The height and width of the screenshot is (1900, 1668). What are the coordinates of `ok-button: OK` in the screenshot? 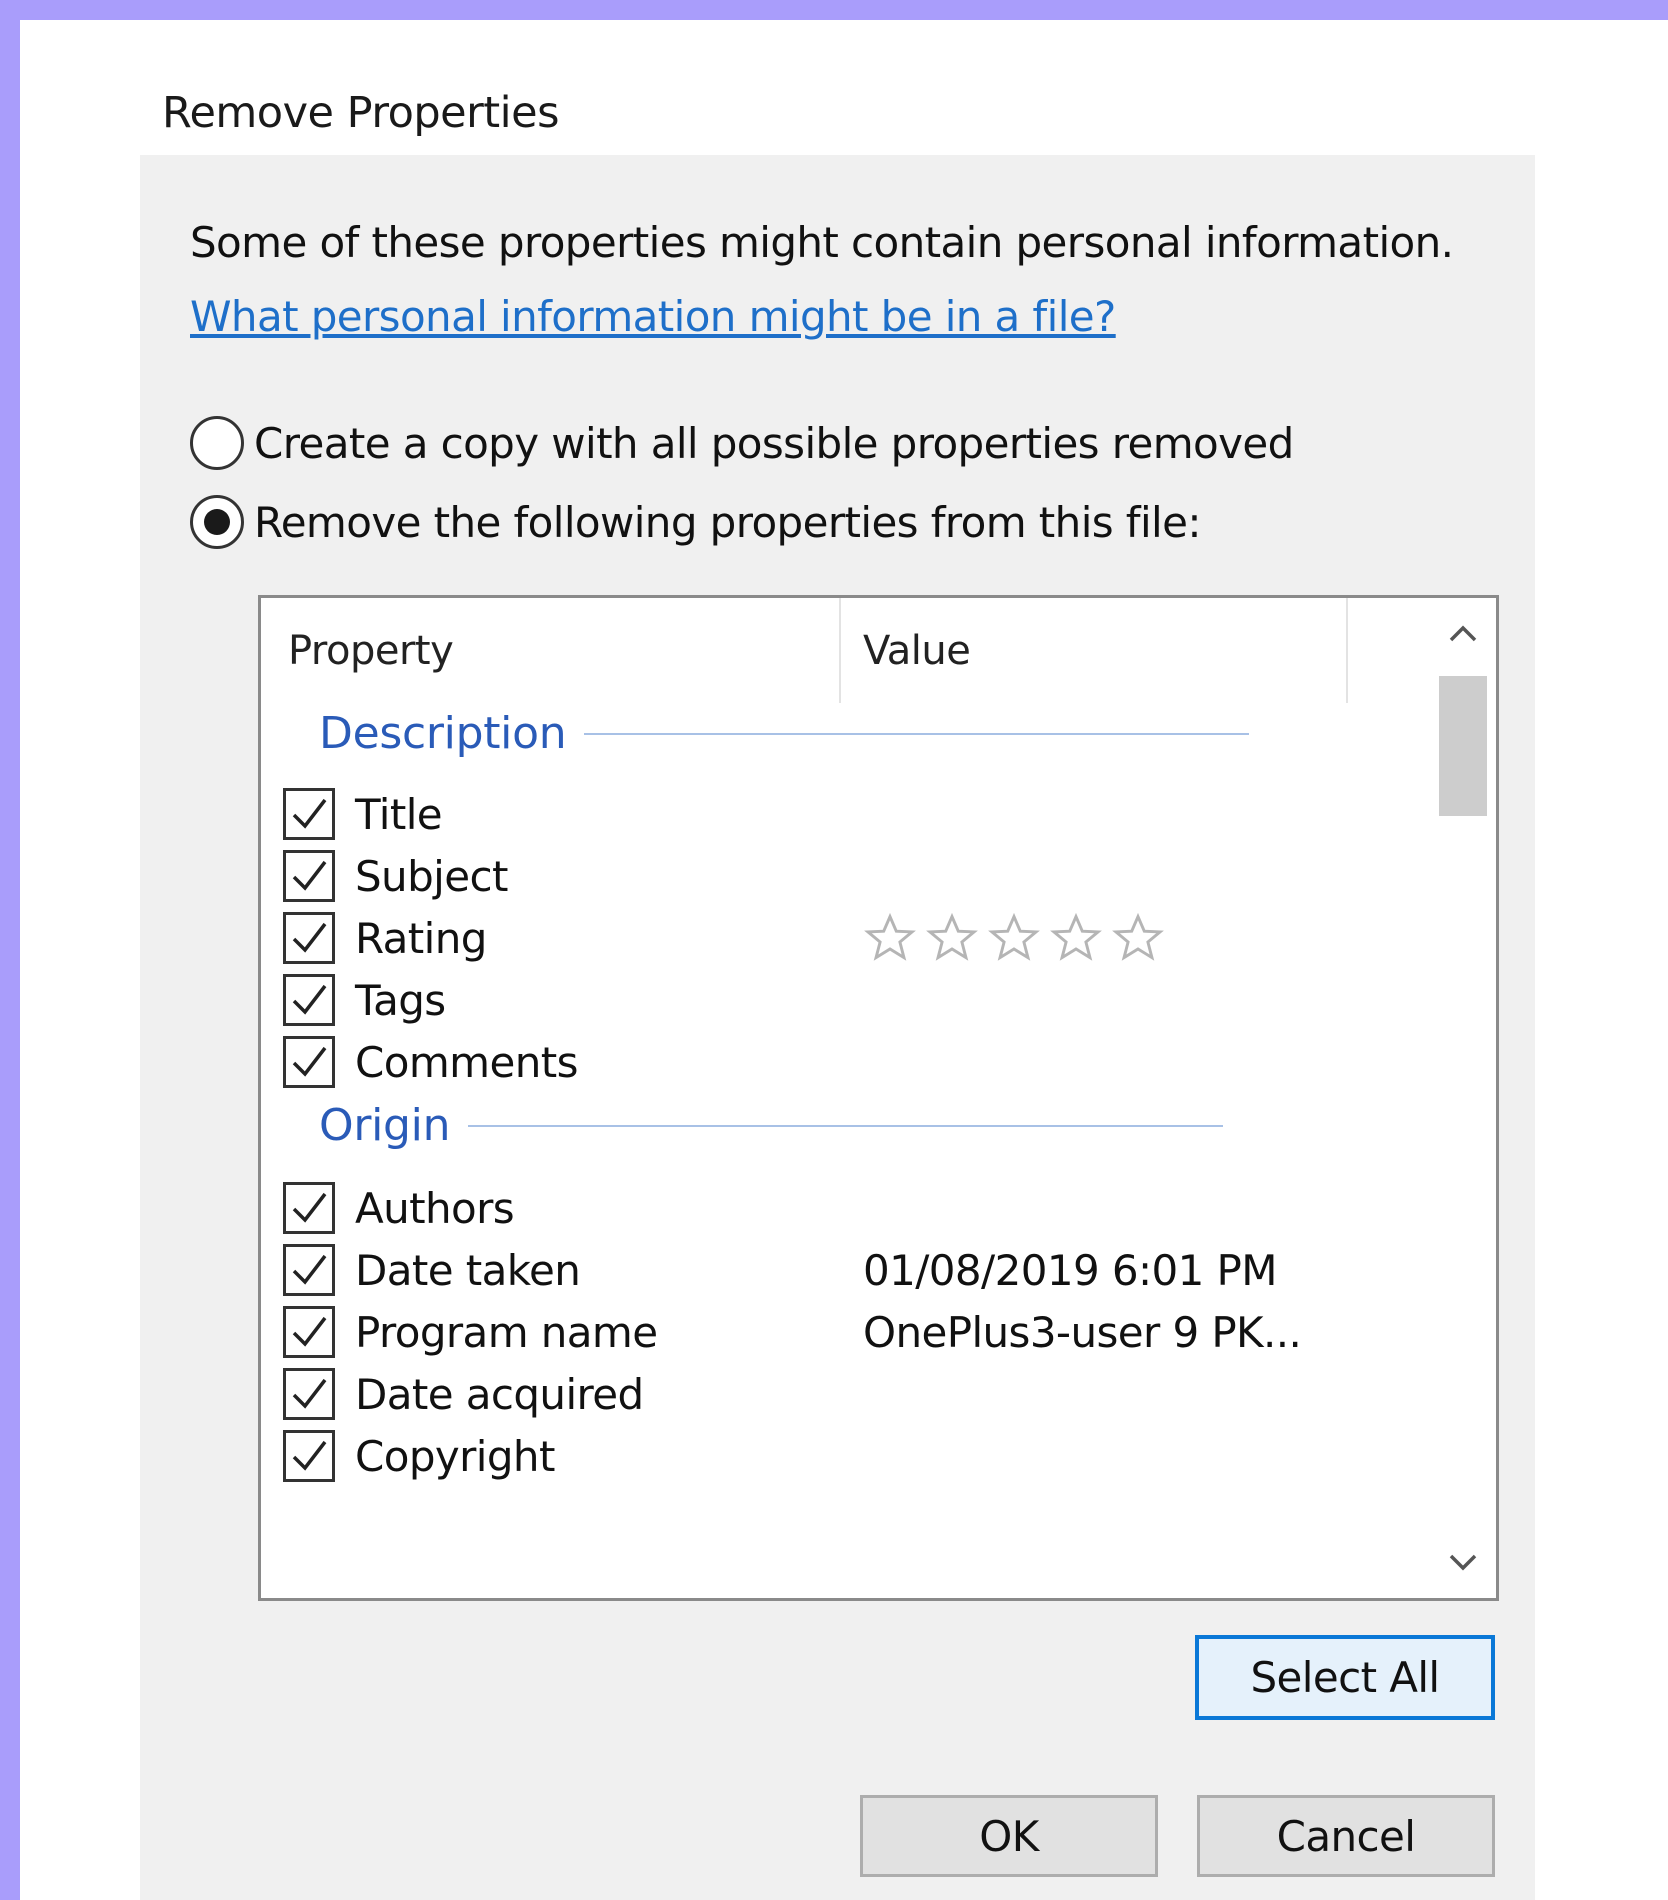 It's located at (1009, 1836).